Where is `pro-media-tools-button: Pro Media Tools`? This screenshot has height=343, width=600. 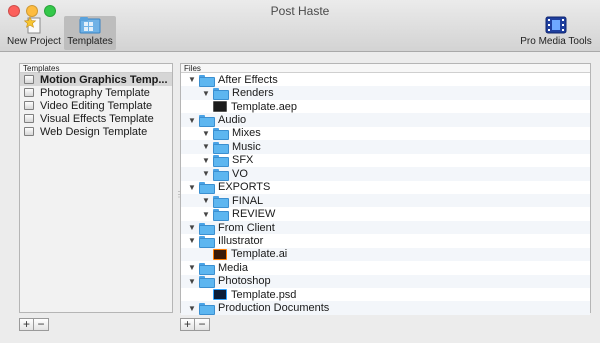 pro-media-tools-button: Pro Media Tools is located at coordinates (556, 33).